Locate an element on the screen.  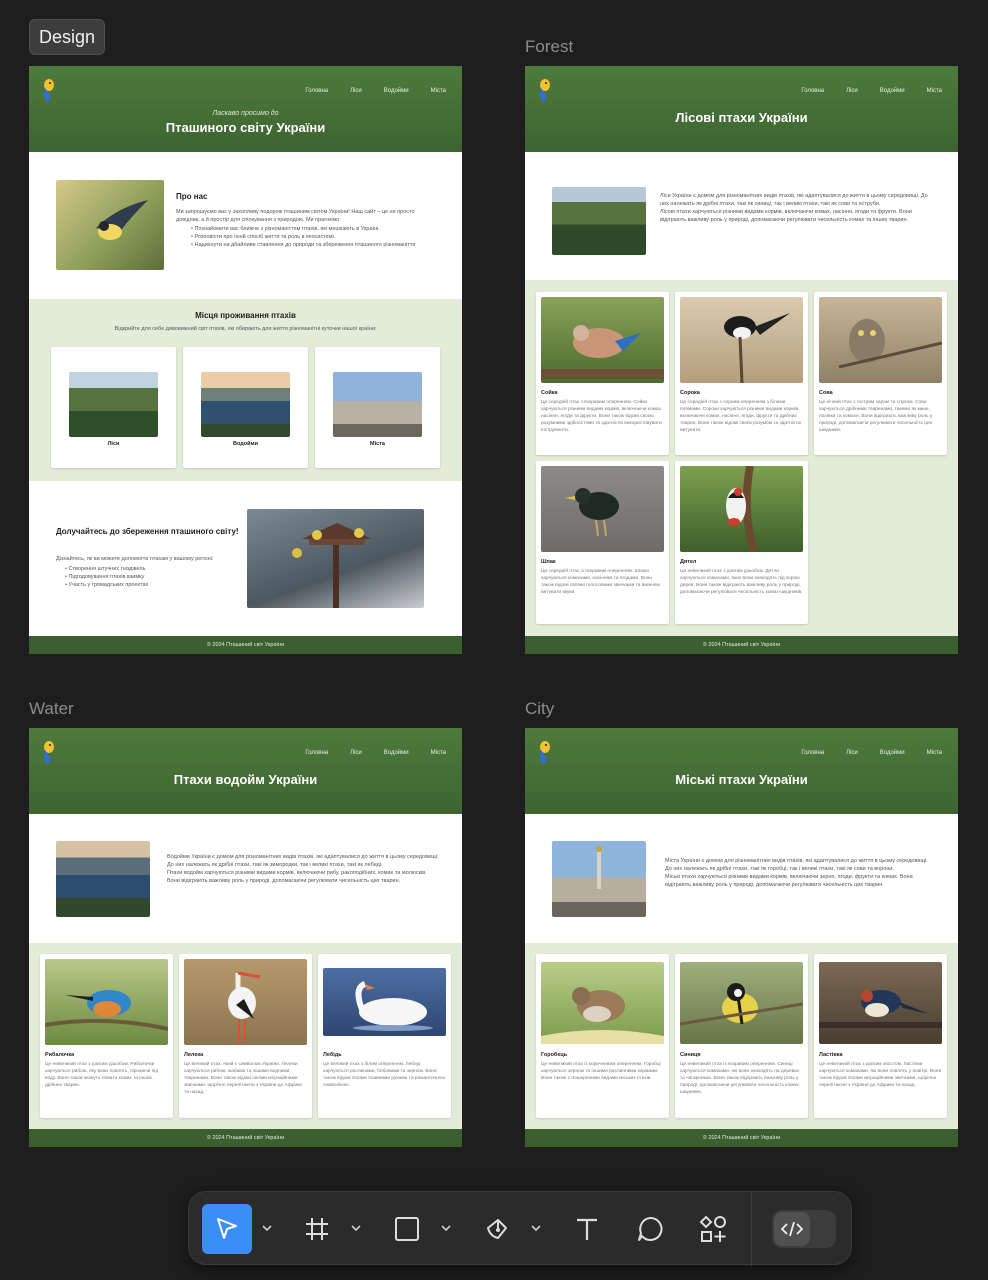
habitat-card-cities: Міста is located at coordinates (377, 407).